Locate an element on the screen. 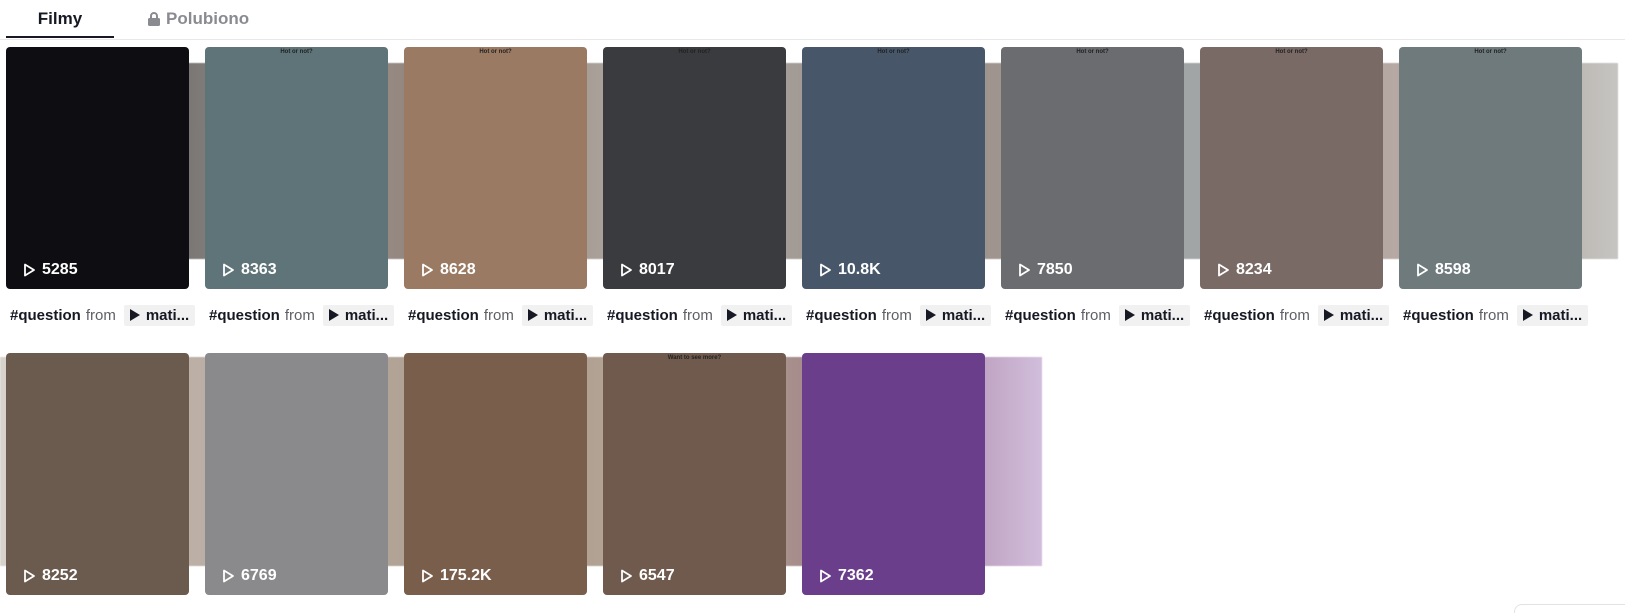 The image size is (1625, 613). view-count-value: 8598 is located at coordinates (1453, 269).